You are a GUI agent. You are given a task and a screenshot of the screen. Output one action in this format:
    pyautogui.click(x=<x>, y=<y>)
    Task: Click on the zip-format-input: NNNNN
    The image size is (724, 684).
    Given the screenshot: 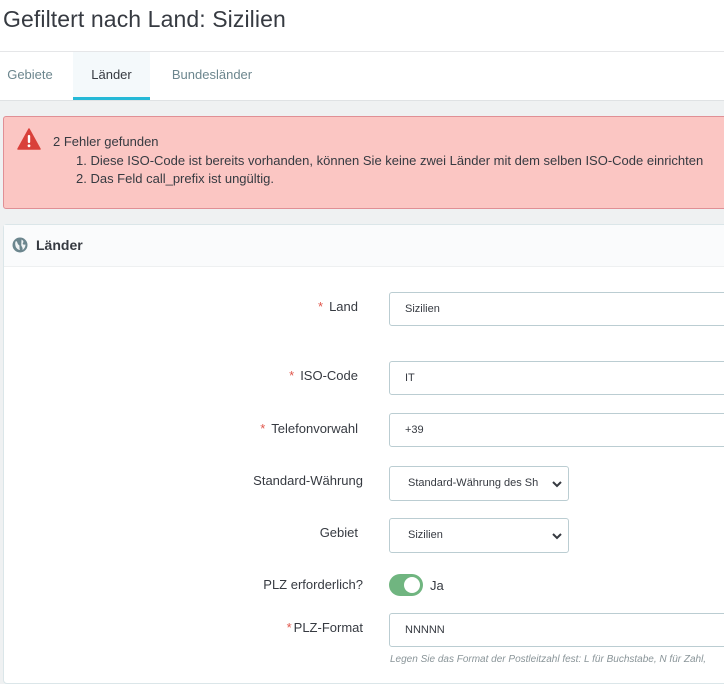 What is the action you would take?
    pyautogui.click(x=556, y=630)
    